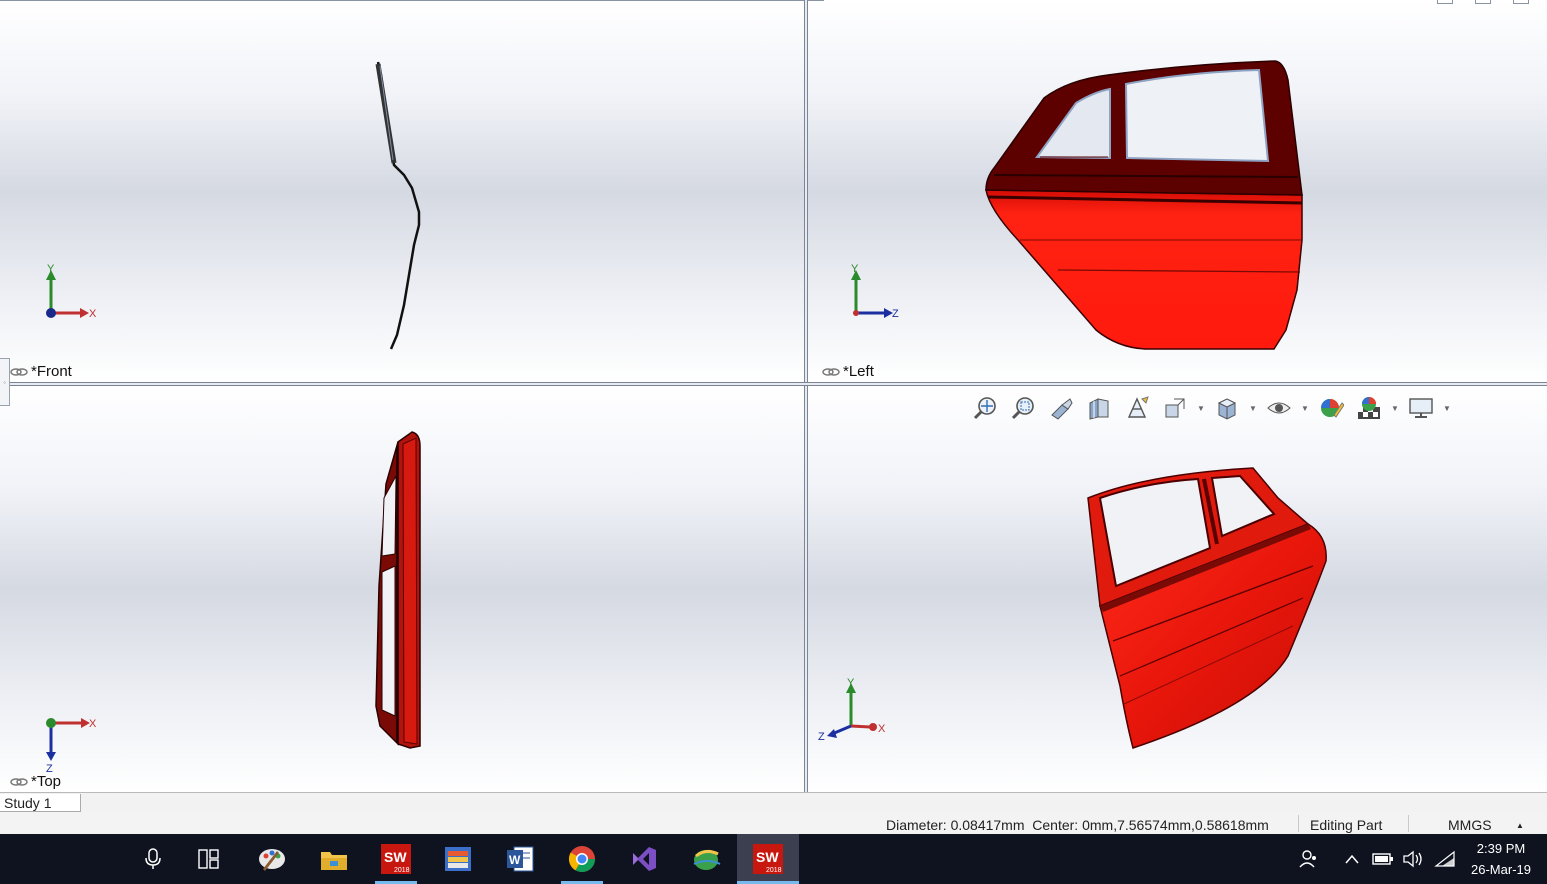 Image resolution: width=1547 pixels, height=884 pixels. I want to click on view-label-top: *Top, so click(35, 781).